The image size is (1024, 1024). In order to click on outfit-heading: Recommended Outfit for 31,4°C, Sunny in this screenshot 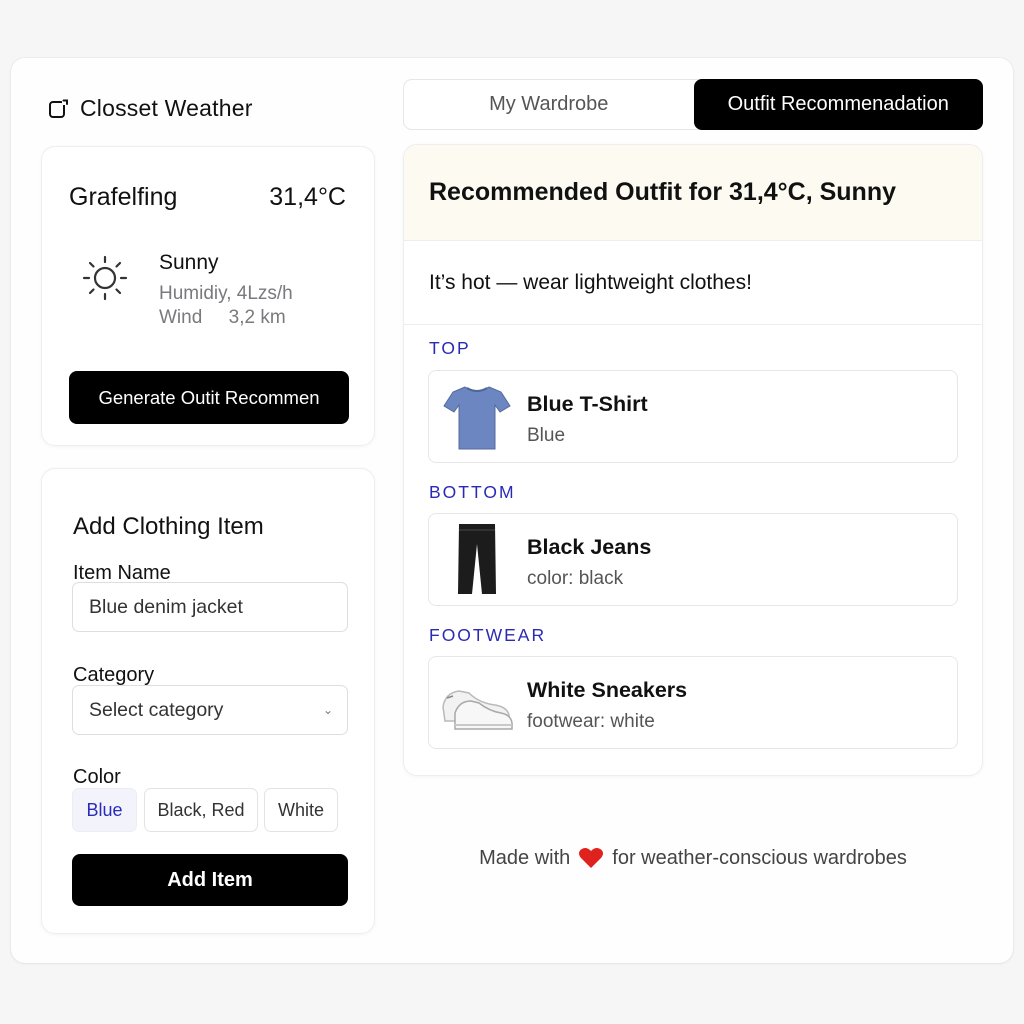, I will do `click(693, 193)`.